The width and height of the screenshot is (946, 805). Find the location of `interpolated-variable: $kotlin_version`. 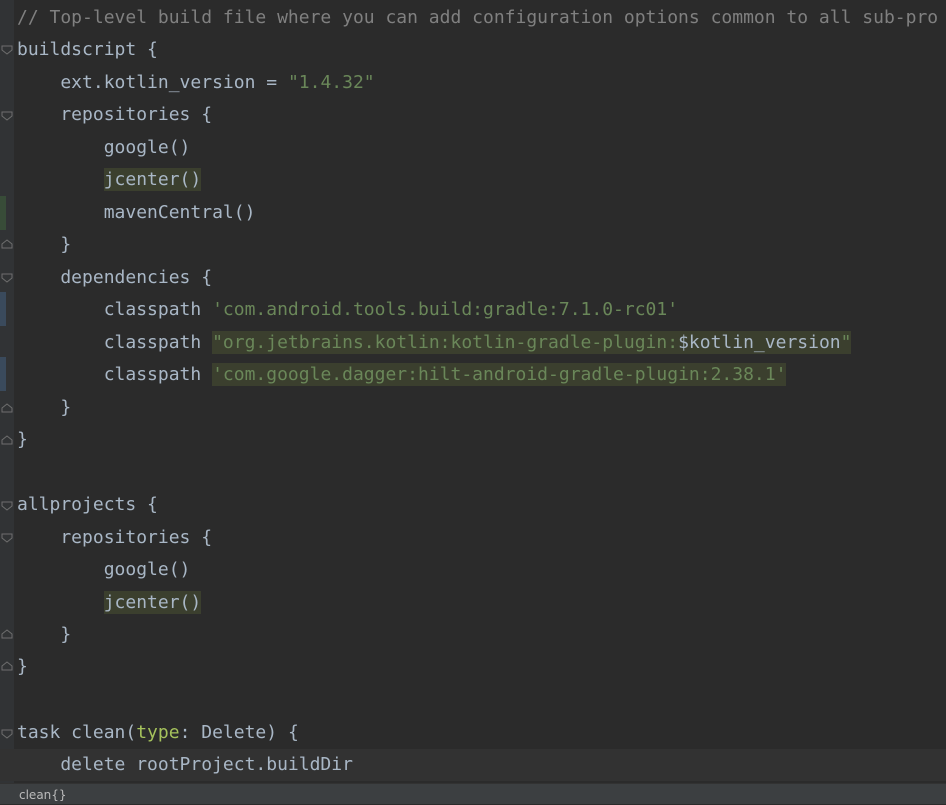

interpolated-variable: $kotlin_version is located at coordinates (759, 342).